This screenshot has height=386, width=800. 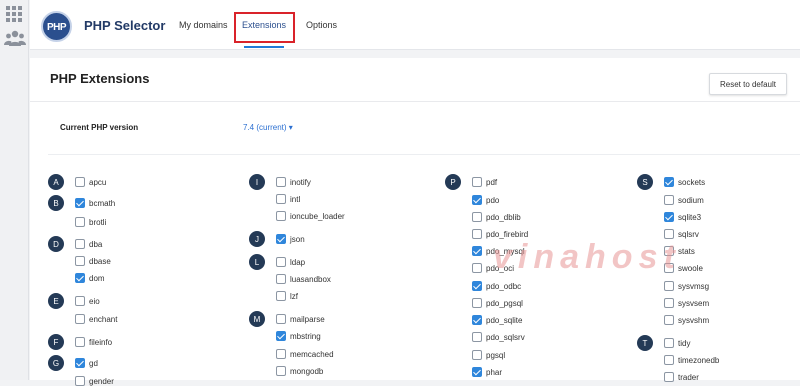 I want to click on extension-label: apcu, so click(x=98, y=182).